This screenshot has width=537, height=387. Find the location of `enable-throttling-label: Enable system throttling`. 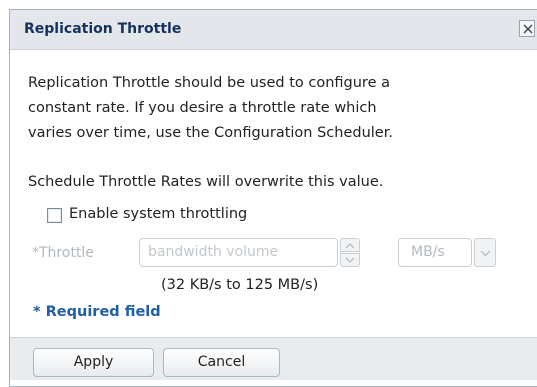

enable-throttling-label: Enable system throttling is located at coordinates (158, 214).